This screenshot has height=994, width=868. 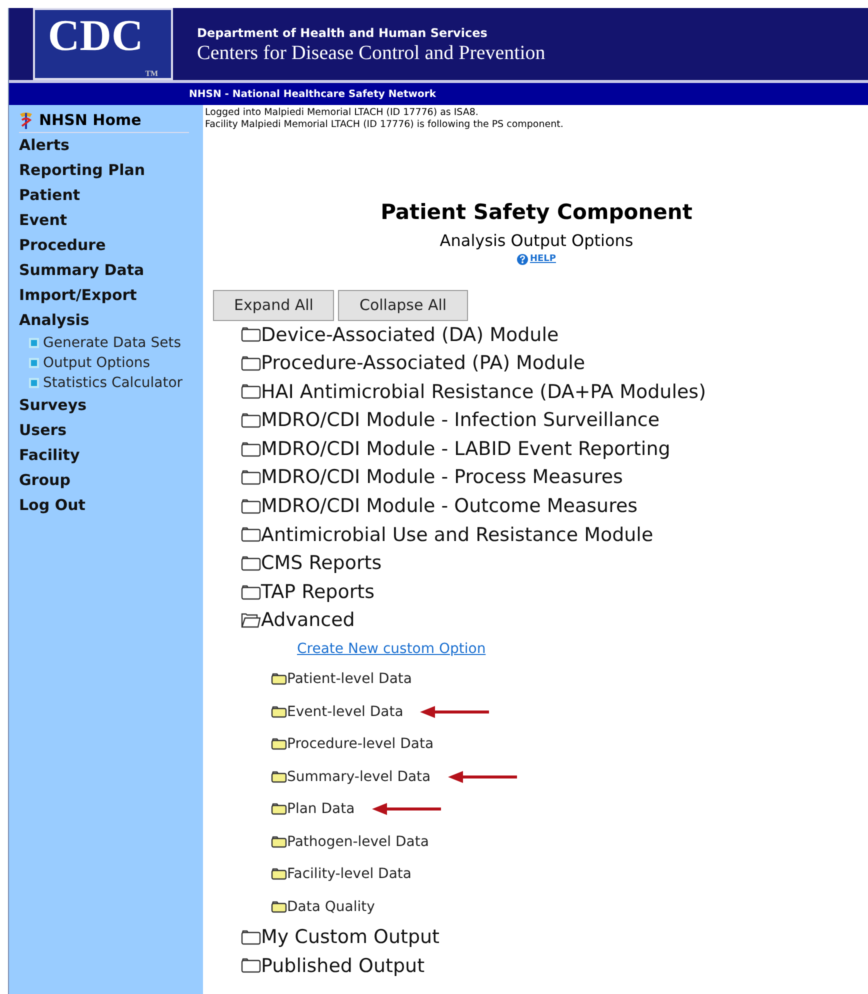 I want to click on tree-node: Published Output, so click(x=554, y=966).